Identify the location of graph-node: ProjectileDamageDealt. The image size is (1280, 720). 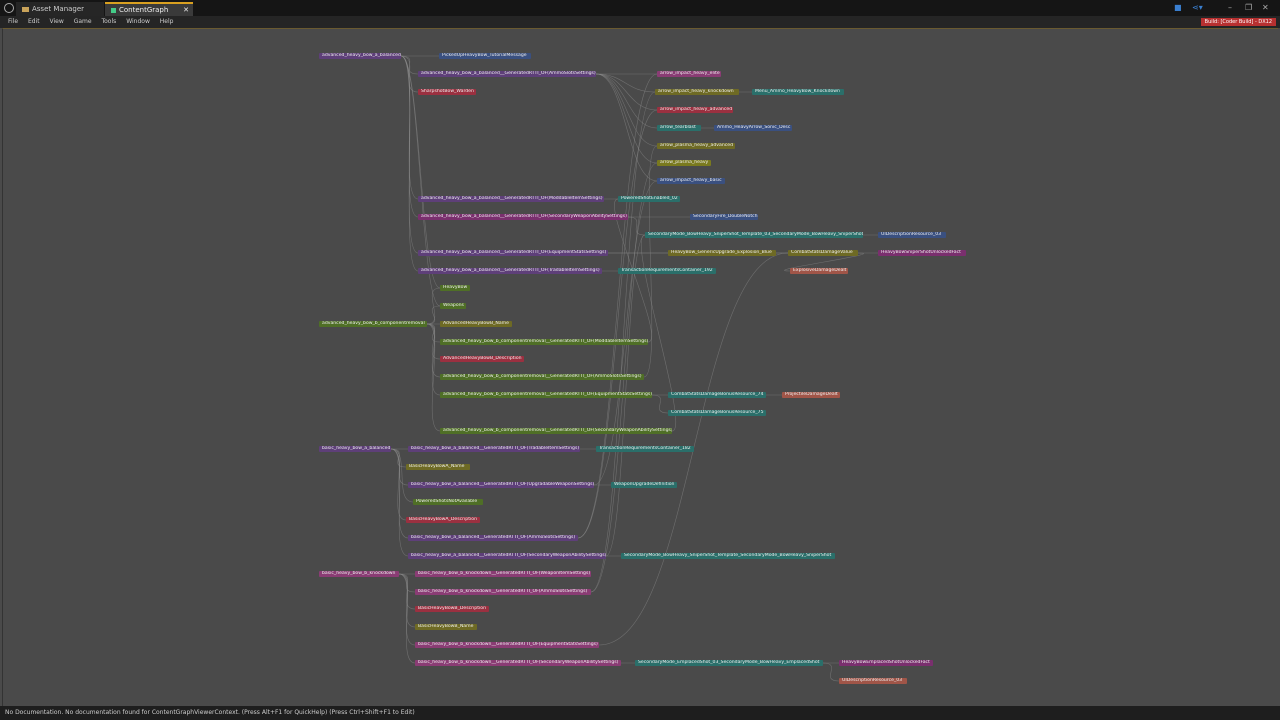
(811, 395).